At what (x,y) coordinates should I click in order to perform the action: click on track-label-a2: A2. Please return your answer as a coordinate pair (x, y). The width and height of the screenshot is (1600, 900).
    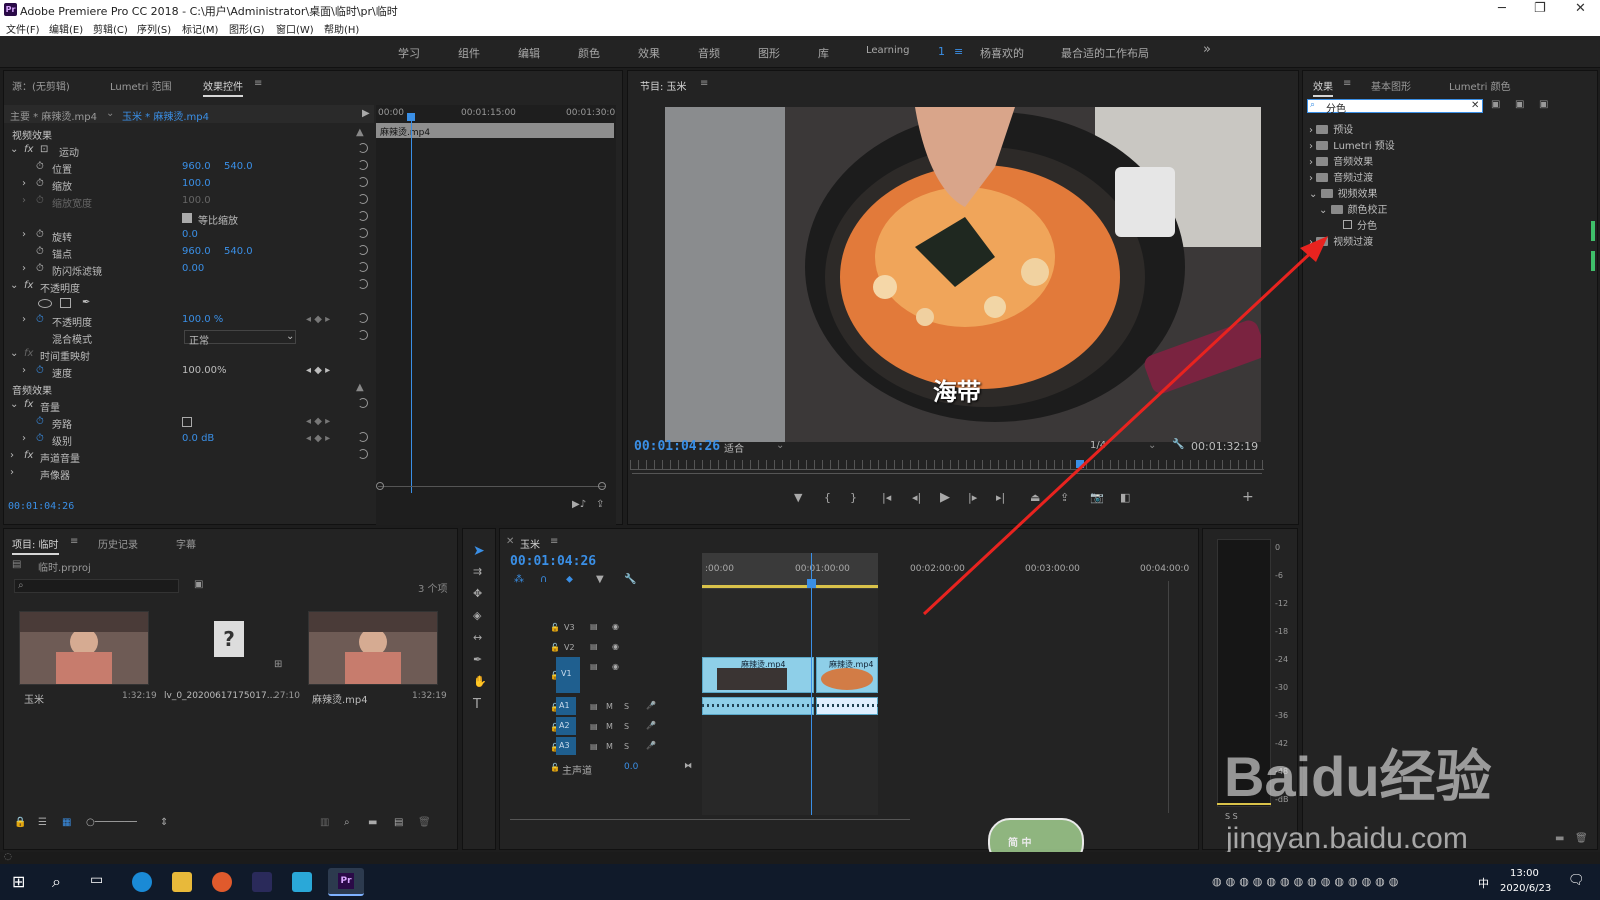
    Looking at the image, I should click on (566, 726).